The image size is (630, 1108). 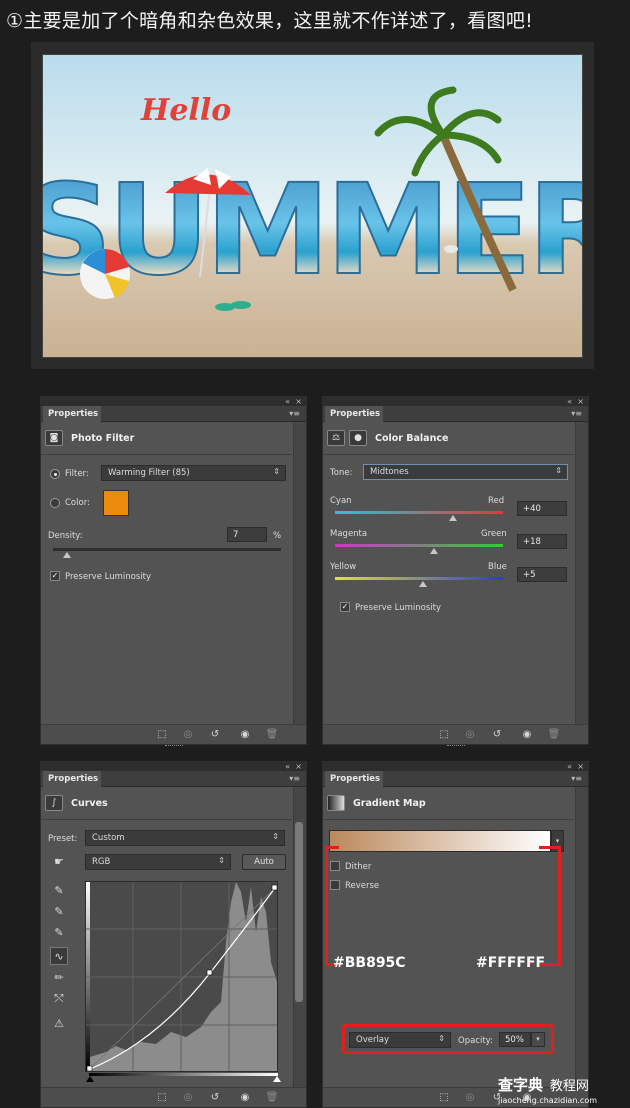 What do you see at coordinates (59, 999) in the screenshot?
I see `smooth-icon: ⤲` at bounding box center [59, 999].